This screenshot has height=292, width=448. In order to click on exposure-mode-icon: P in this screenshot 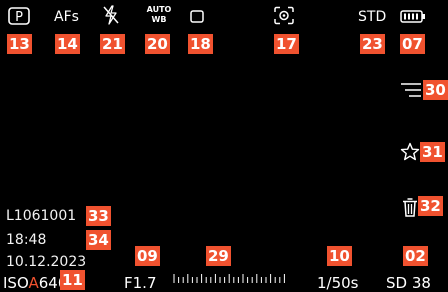, I will do `click(19, 16)`.